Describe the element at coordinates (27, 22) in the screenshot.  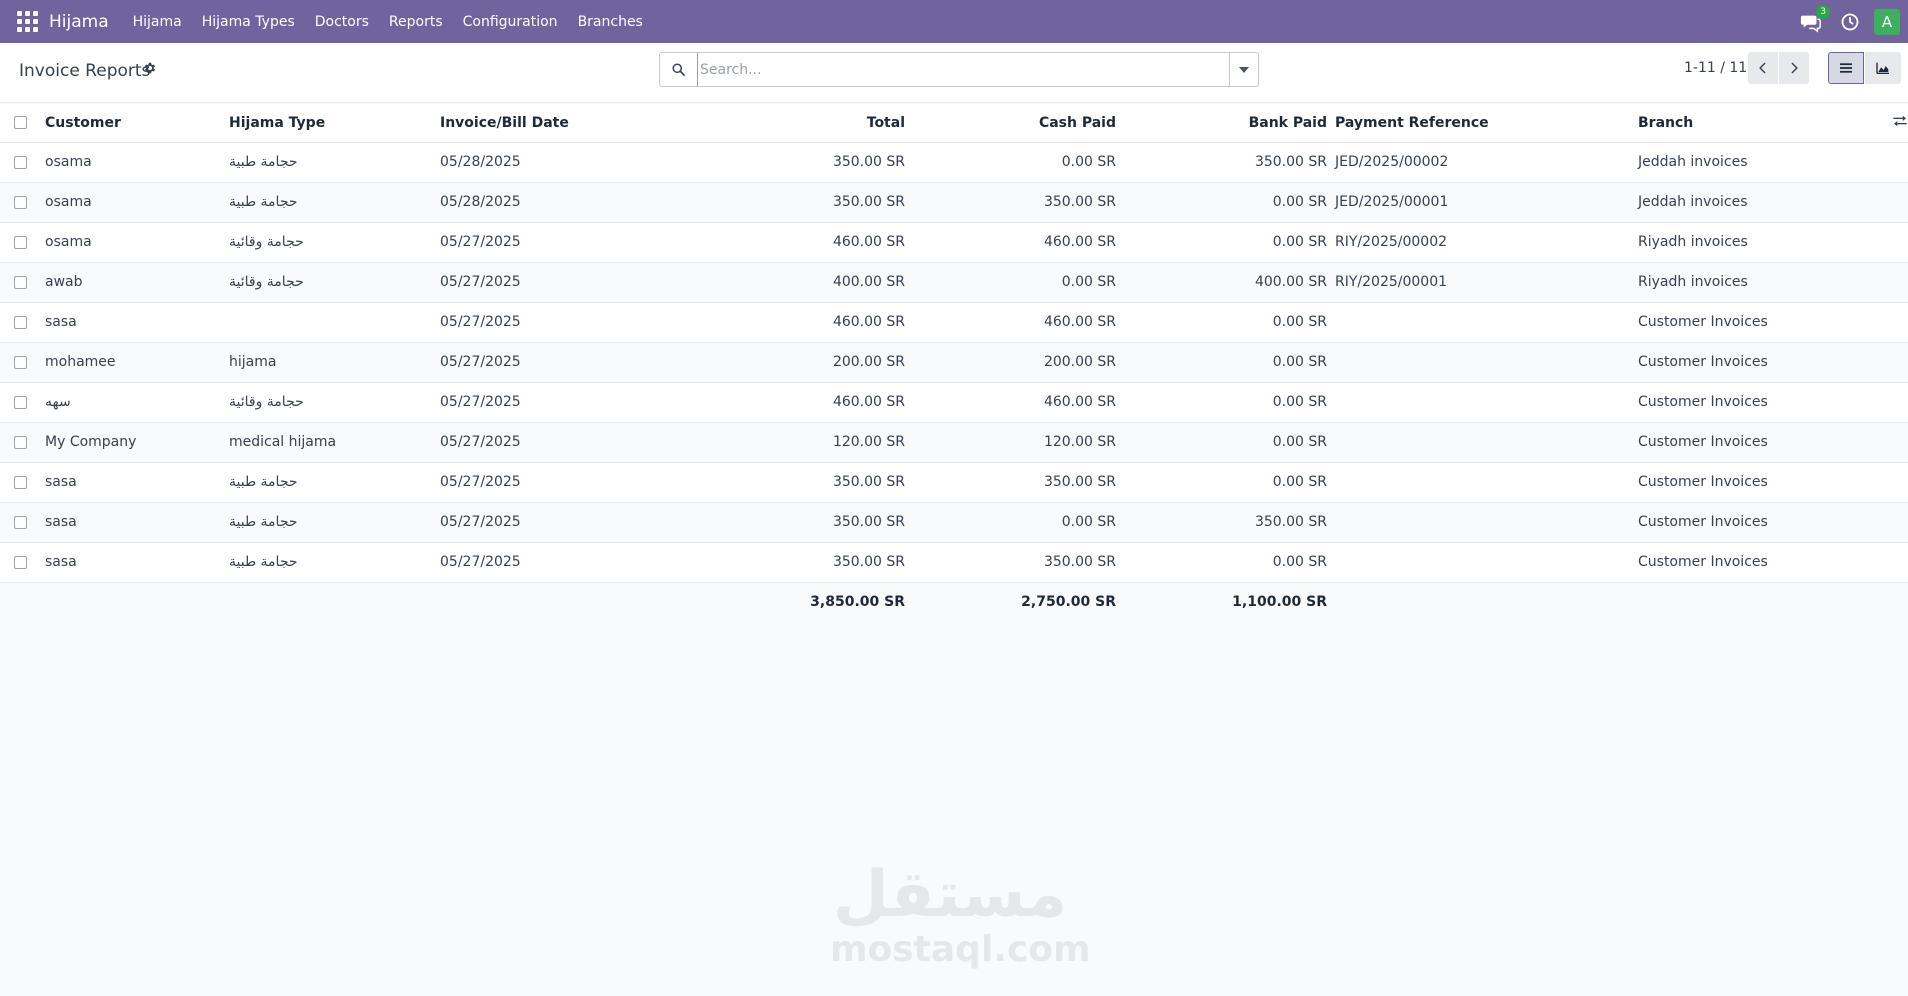
I see `apps-menu-icon` at that location.